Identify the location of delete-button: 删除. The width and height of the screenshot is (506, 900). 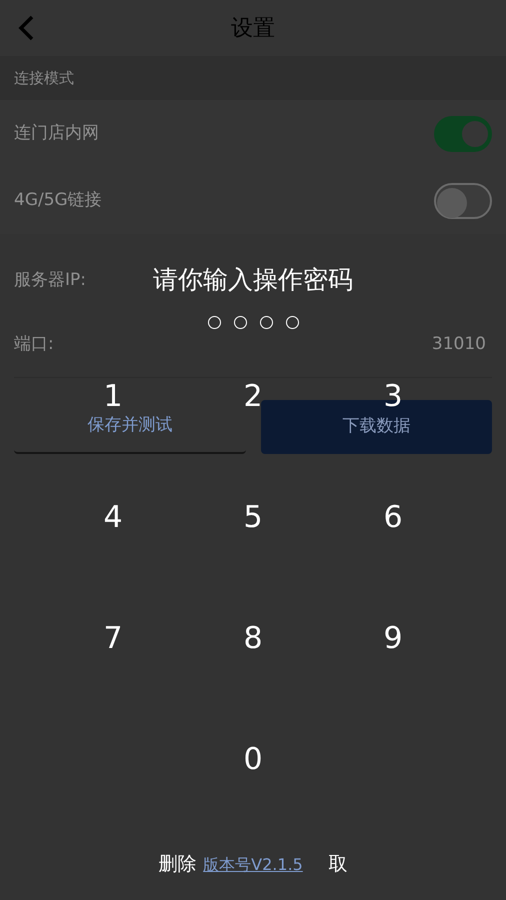
(177, 864).